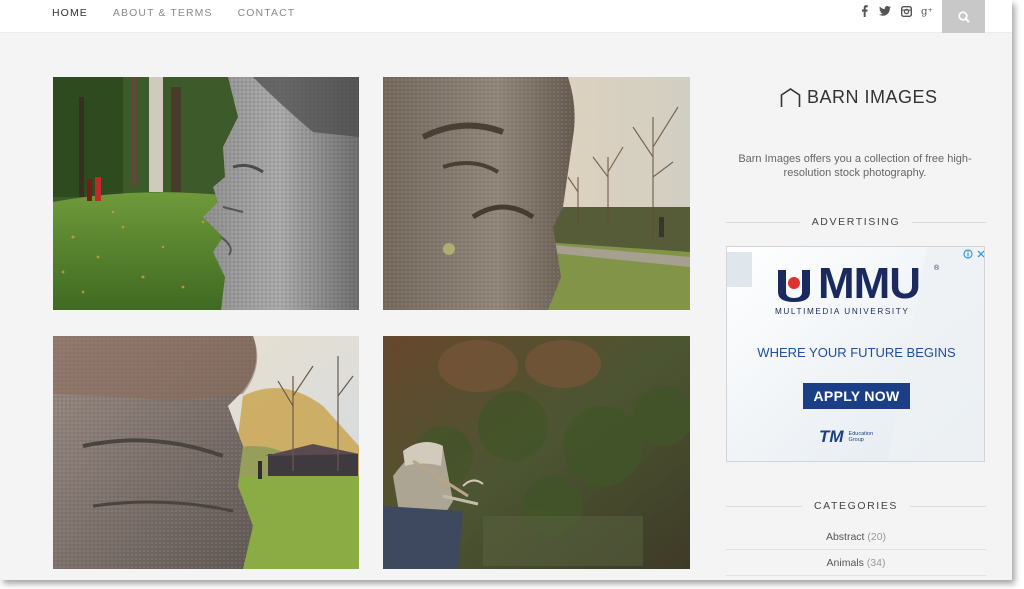 The image size is (1024, 589). What do you see at coordinates (790, 97) in the screenshot?
I see `house-outline-icon` at bounding box center [790, 97].